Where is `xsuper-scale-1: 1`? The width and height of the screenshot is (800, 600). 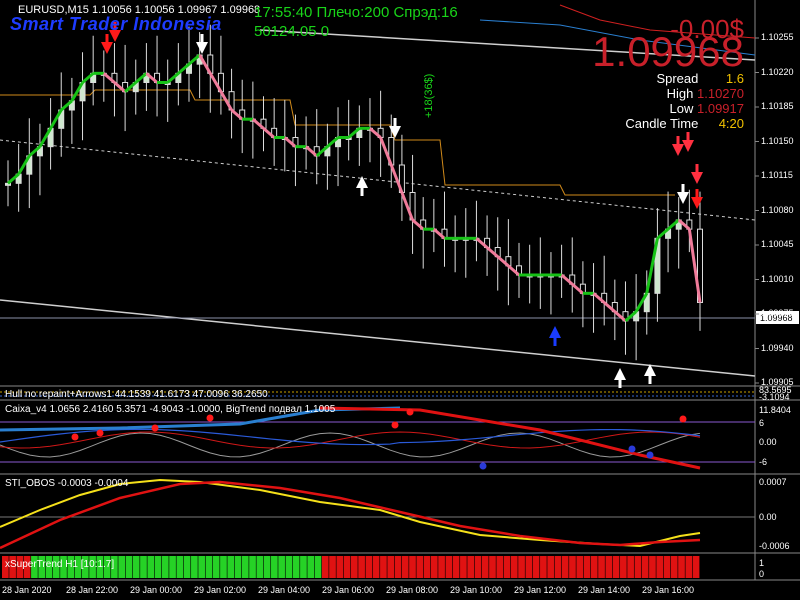 xsuper-scale-1: 1 is located at coordinates (762, 563).